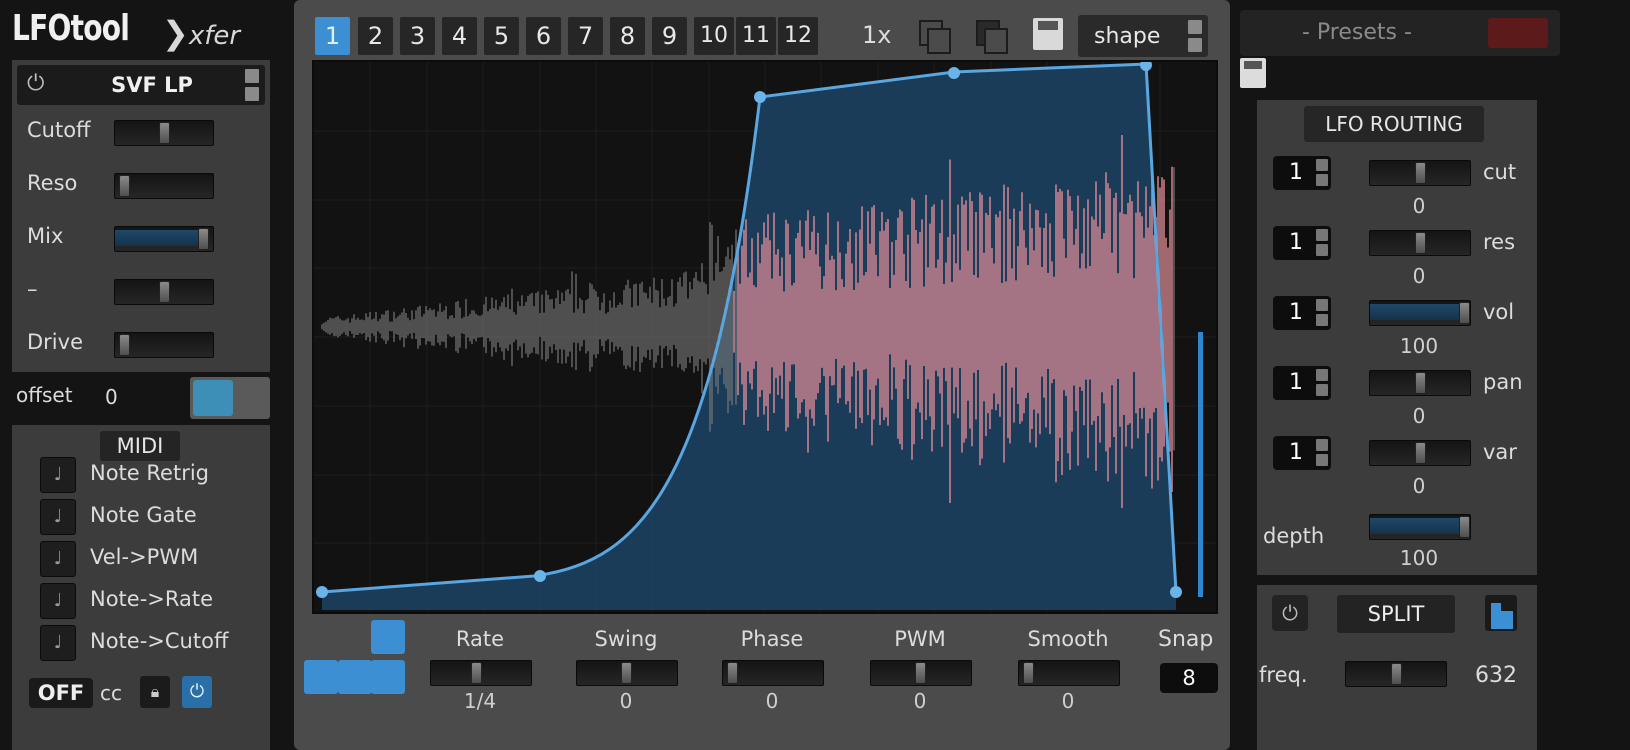  Describe the element at coordinates (1302, 173) in the screenshot. I see `routing-cut-source: 1` at that location.